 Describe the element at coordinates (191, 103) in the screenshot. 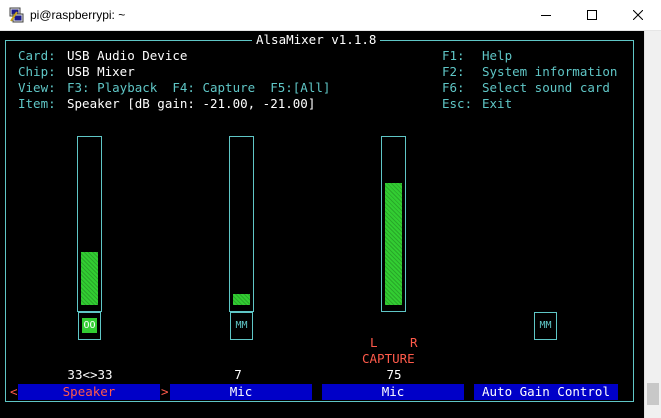

I see `item-value: Speaker [dB gain: -21.00, -21.00]` at that location.